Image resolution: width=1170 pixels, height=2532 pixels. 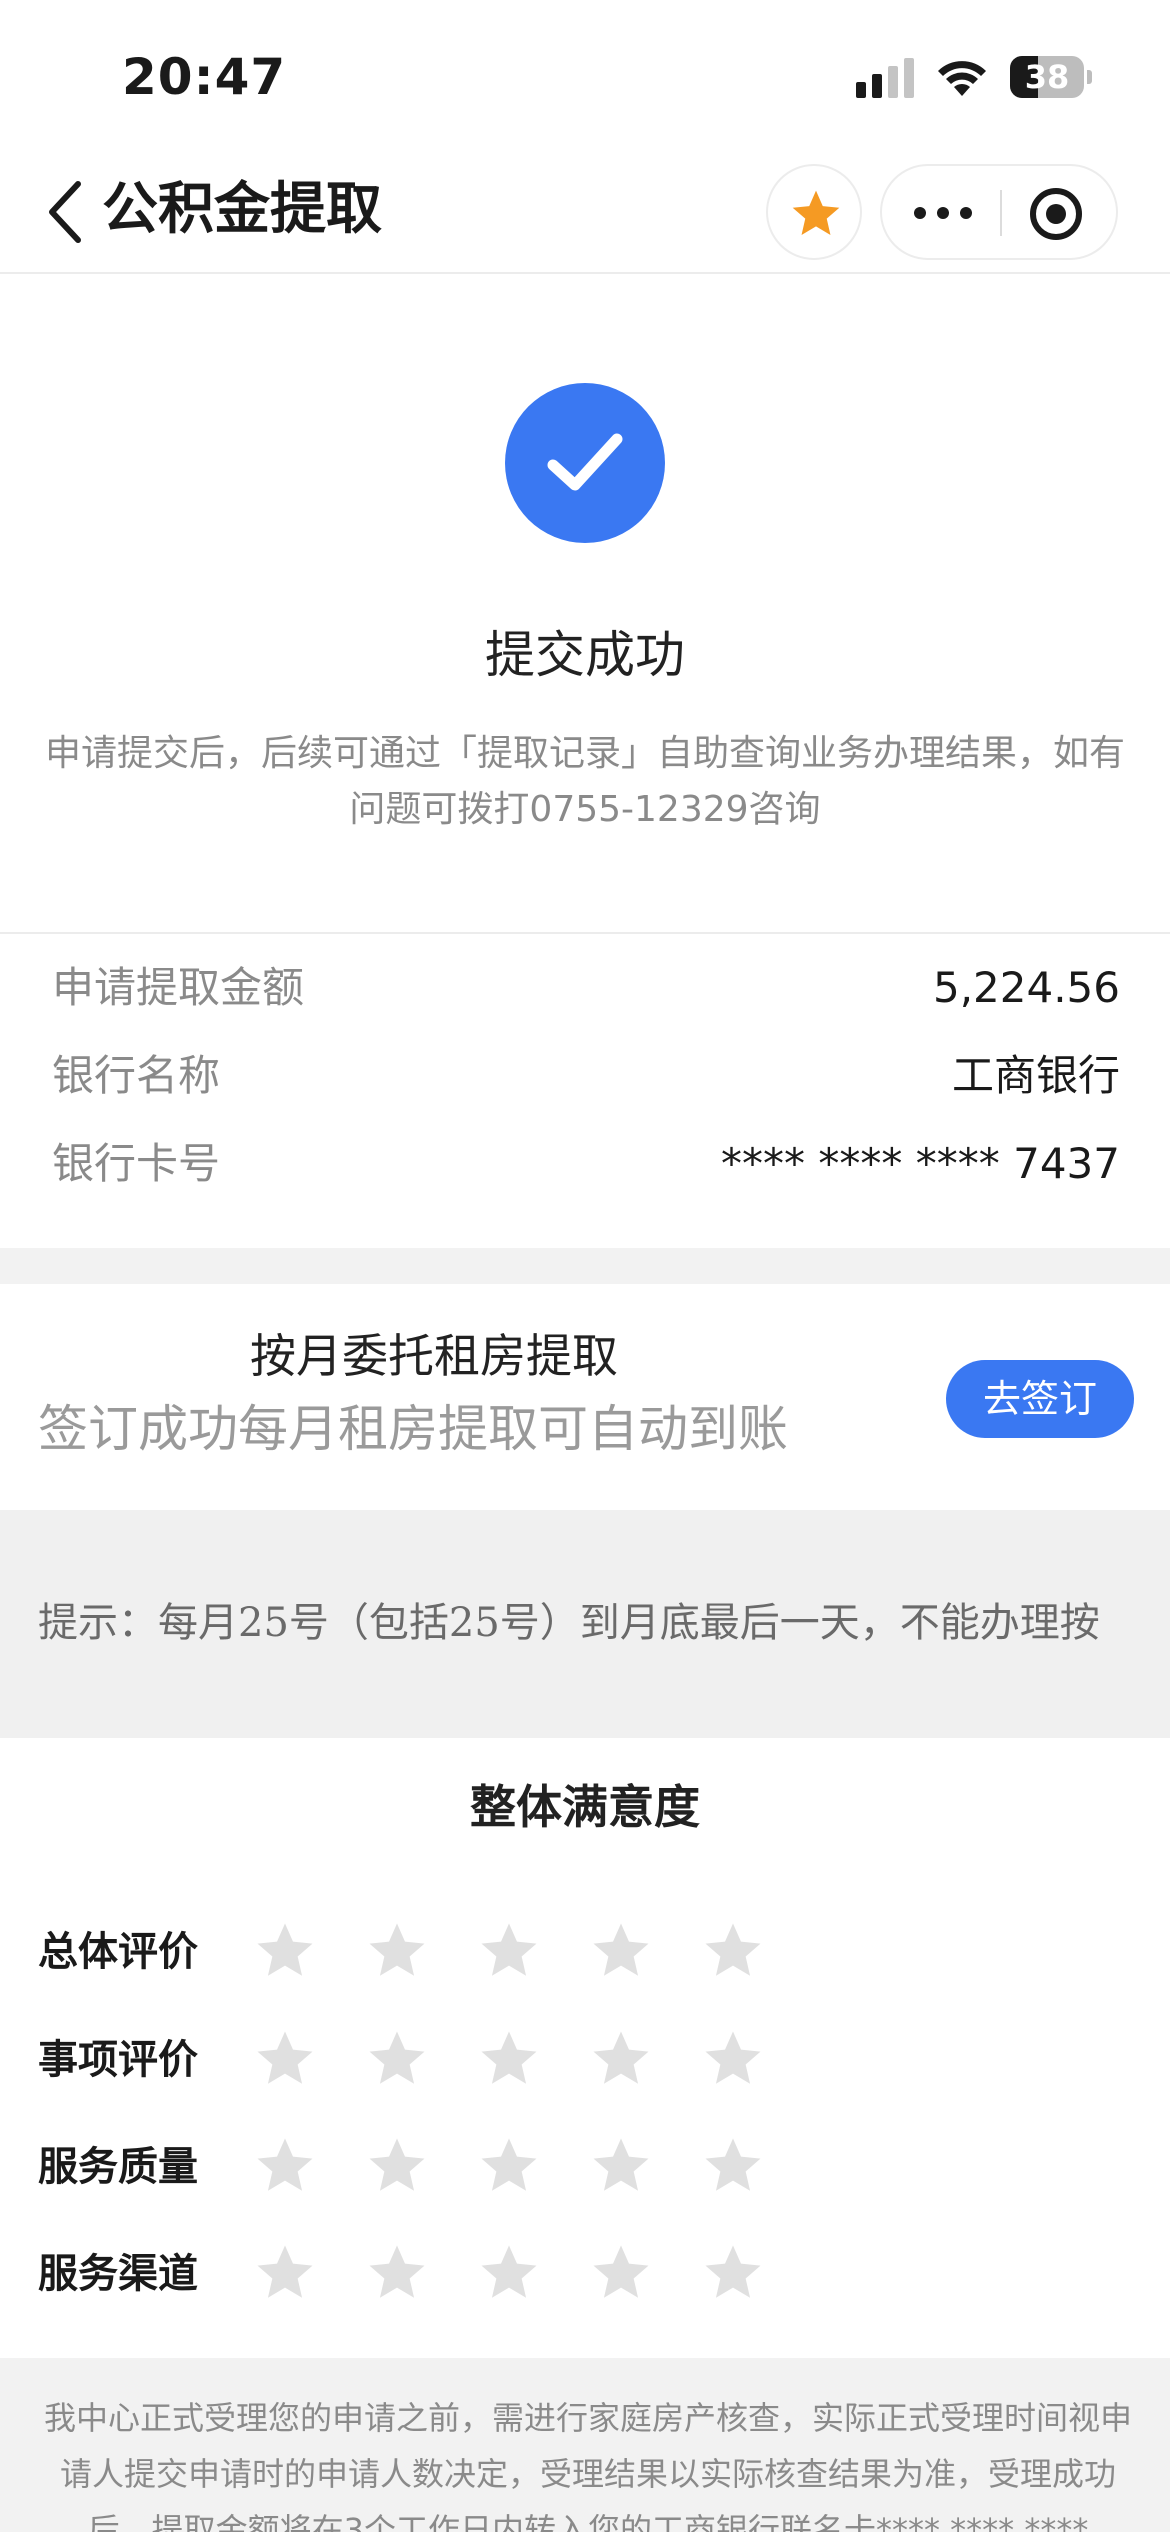 I want to click on entrust-title: 按月委托租房提取, so click(x=434, y=1356).